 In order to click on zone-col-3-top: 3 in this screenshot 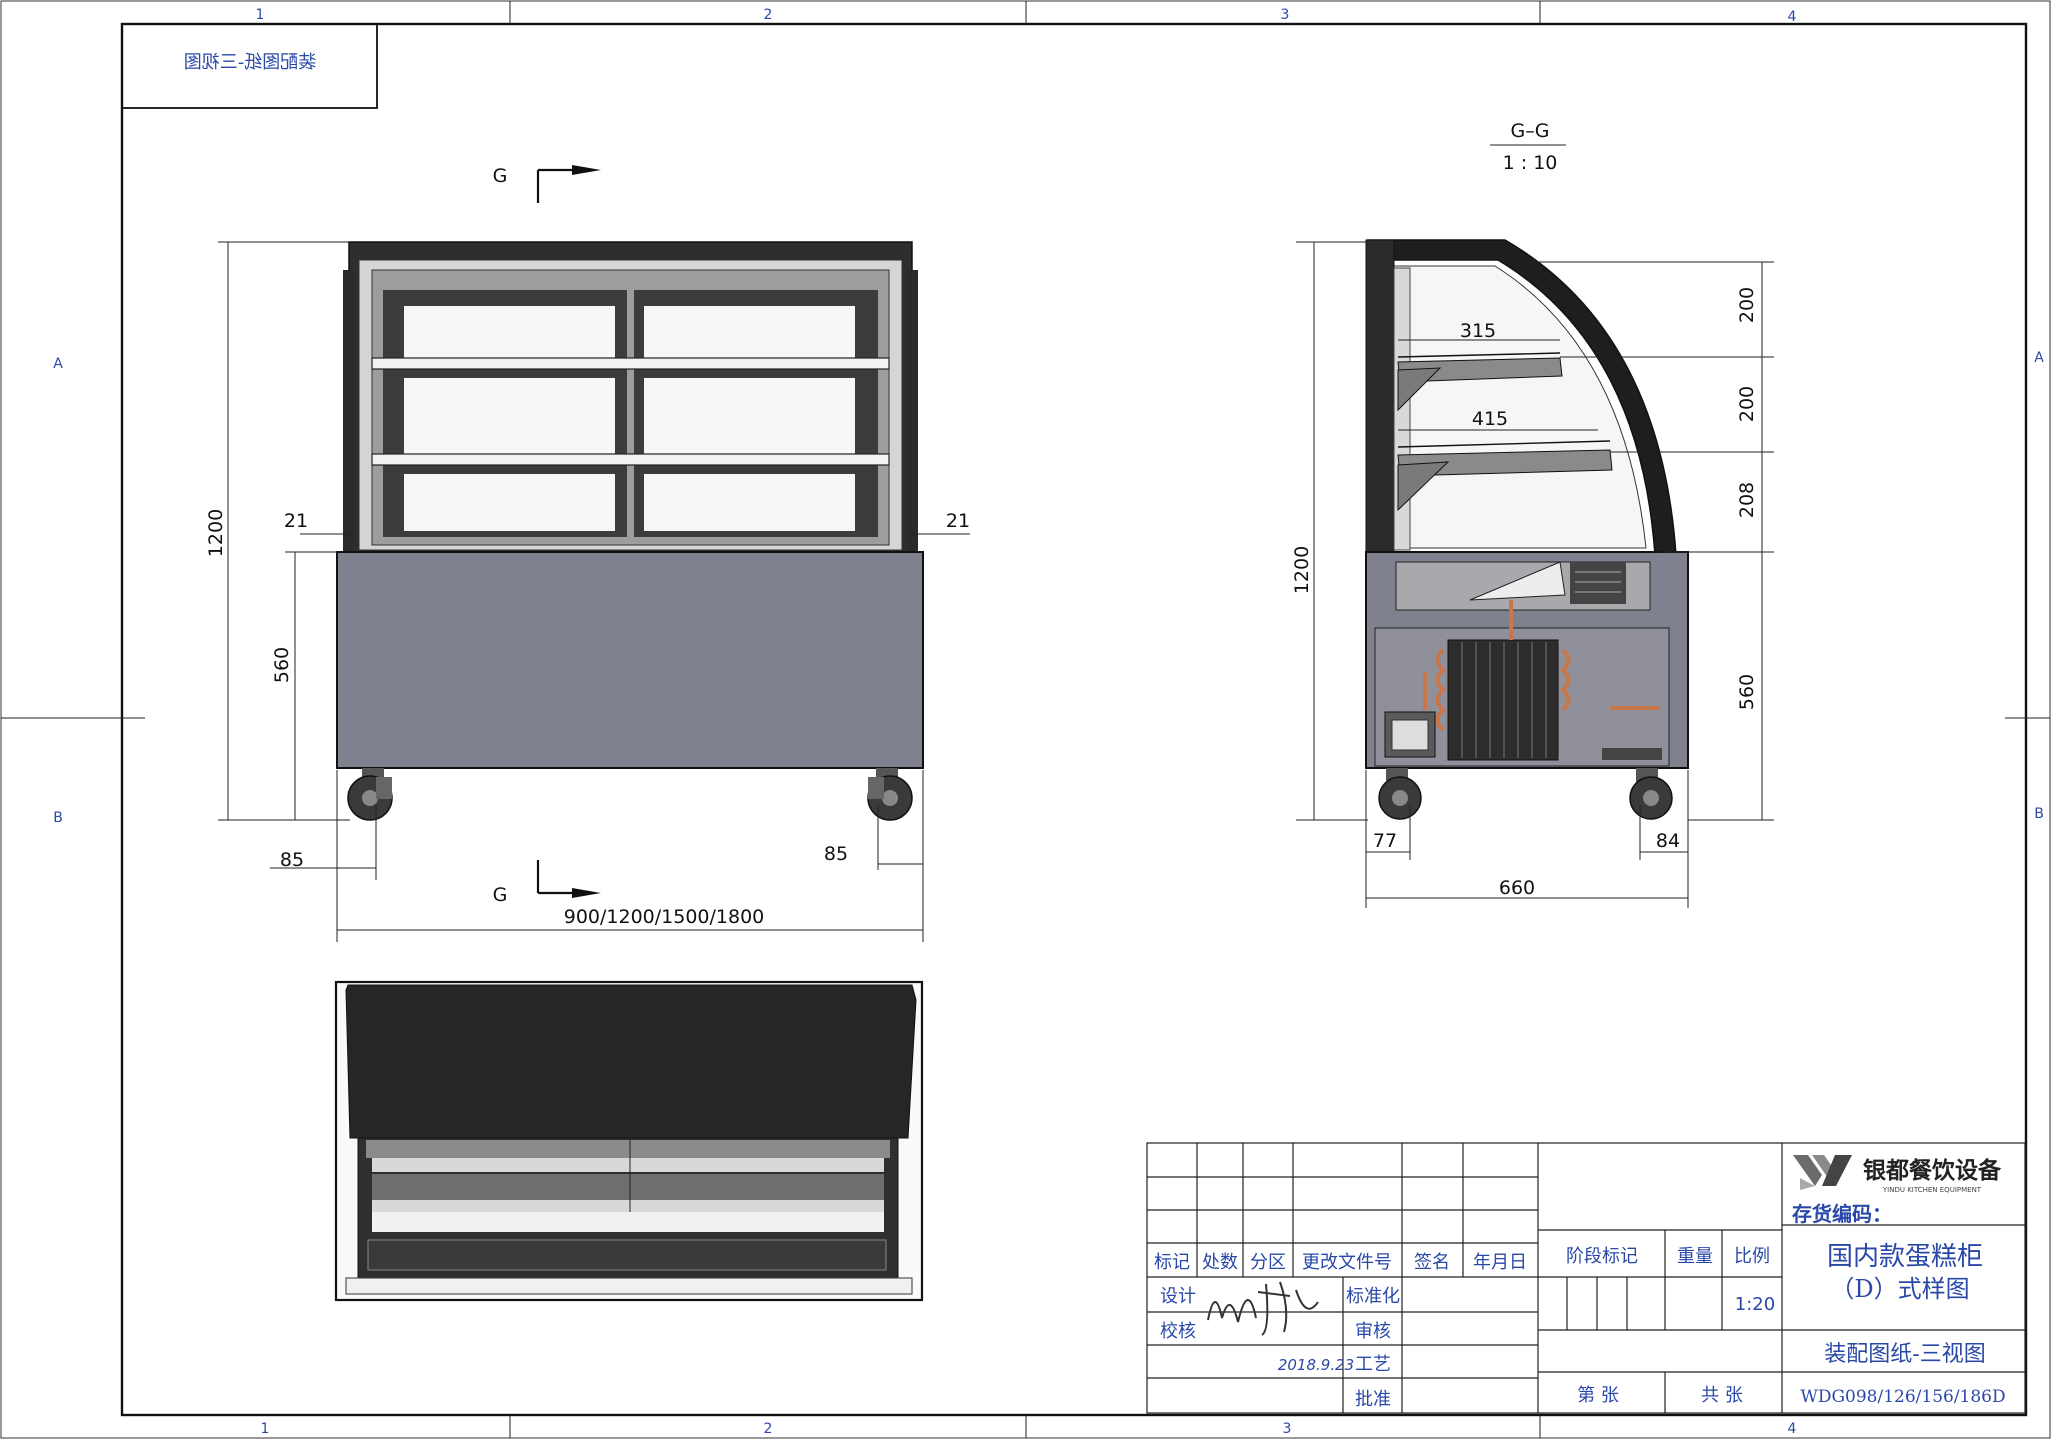, I will do `click(1285, 15)`.